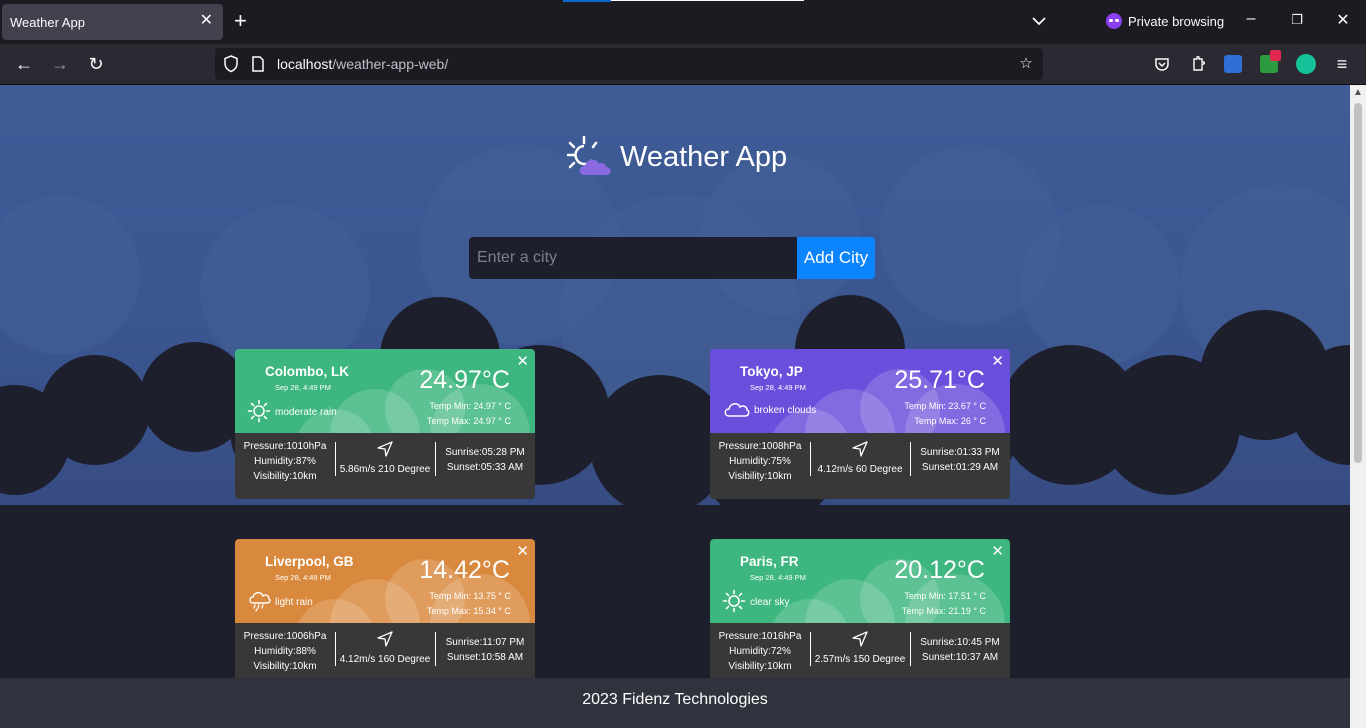 This screenshot has height=728, width=1366. I want to click on card-pressure: Pressure:1016hPa, so click(760, 636).